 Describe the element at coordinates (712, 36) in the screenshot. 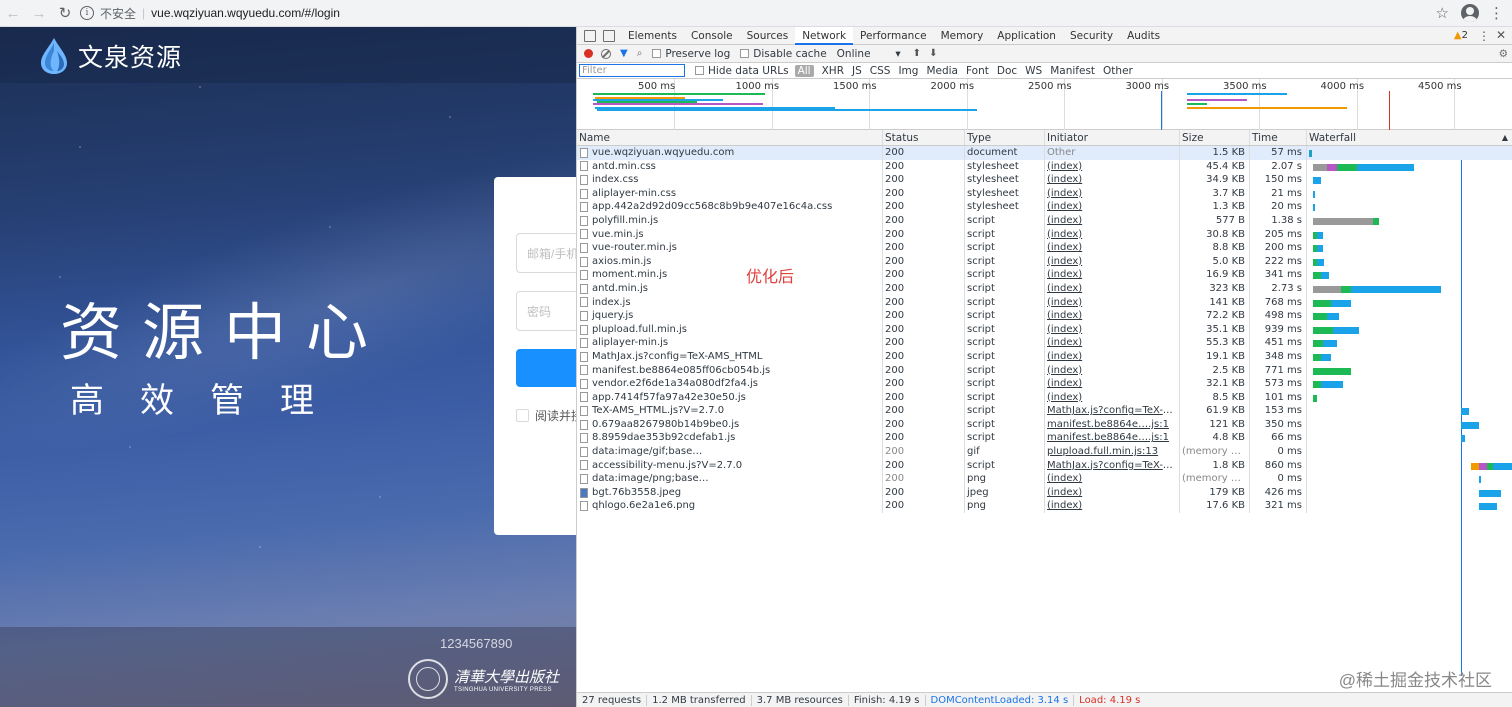

I see `tab-console: Console` at that location.